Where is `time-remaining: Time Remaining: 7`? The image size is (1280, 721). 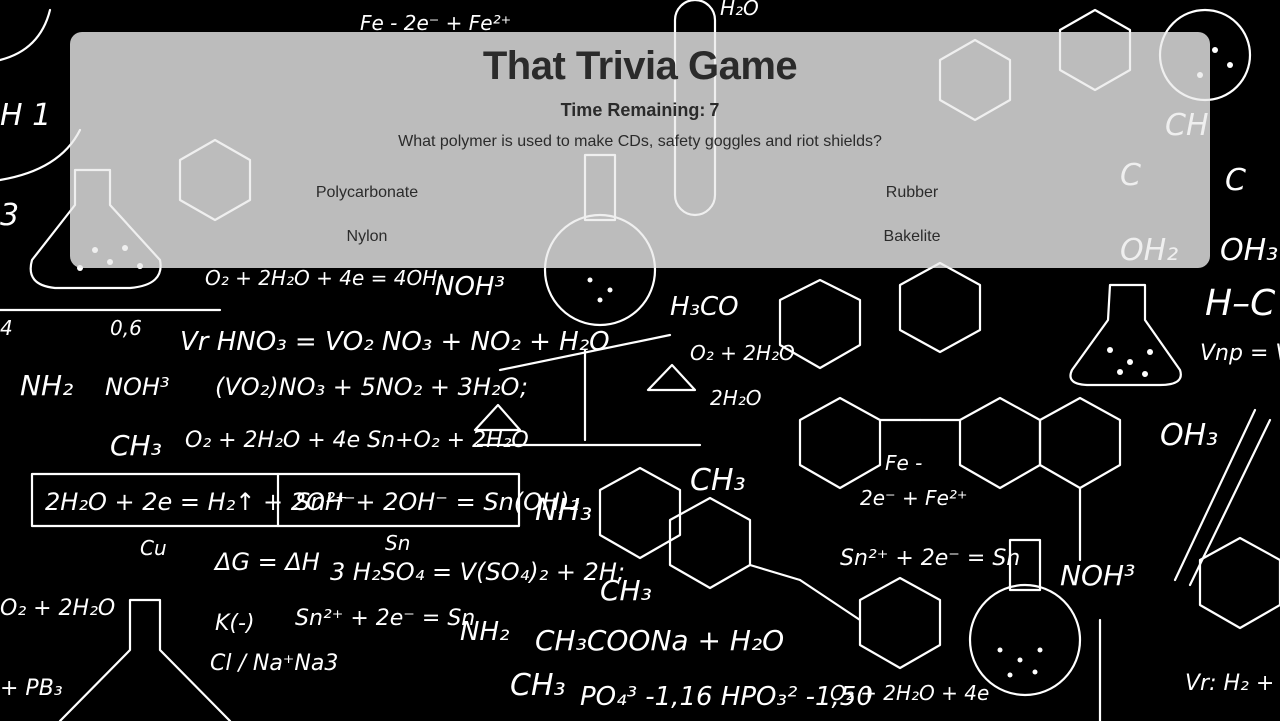
time-remaining: Time Remaining: 7 is located at coordinates (640, 110).